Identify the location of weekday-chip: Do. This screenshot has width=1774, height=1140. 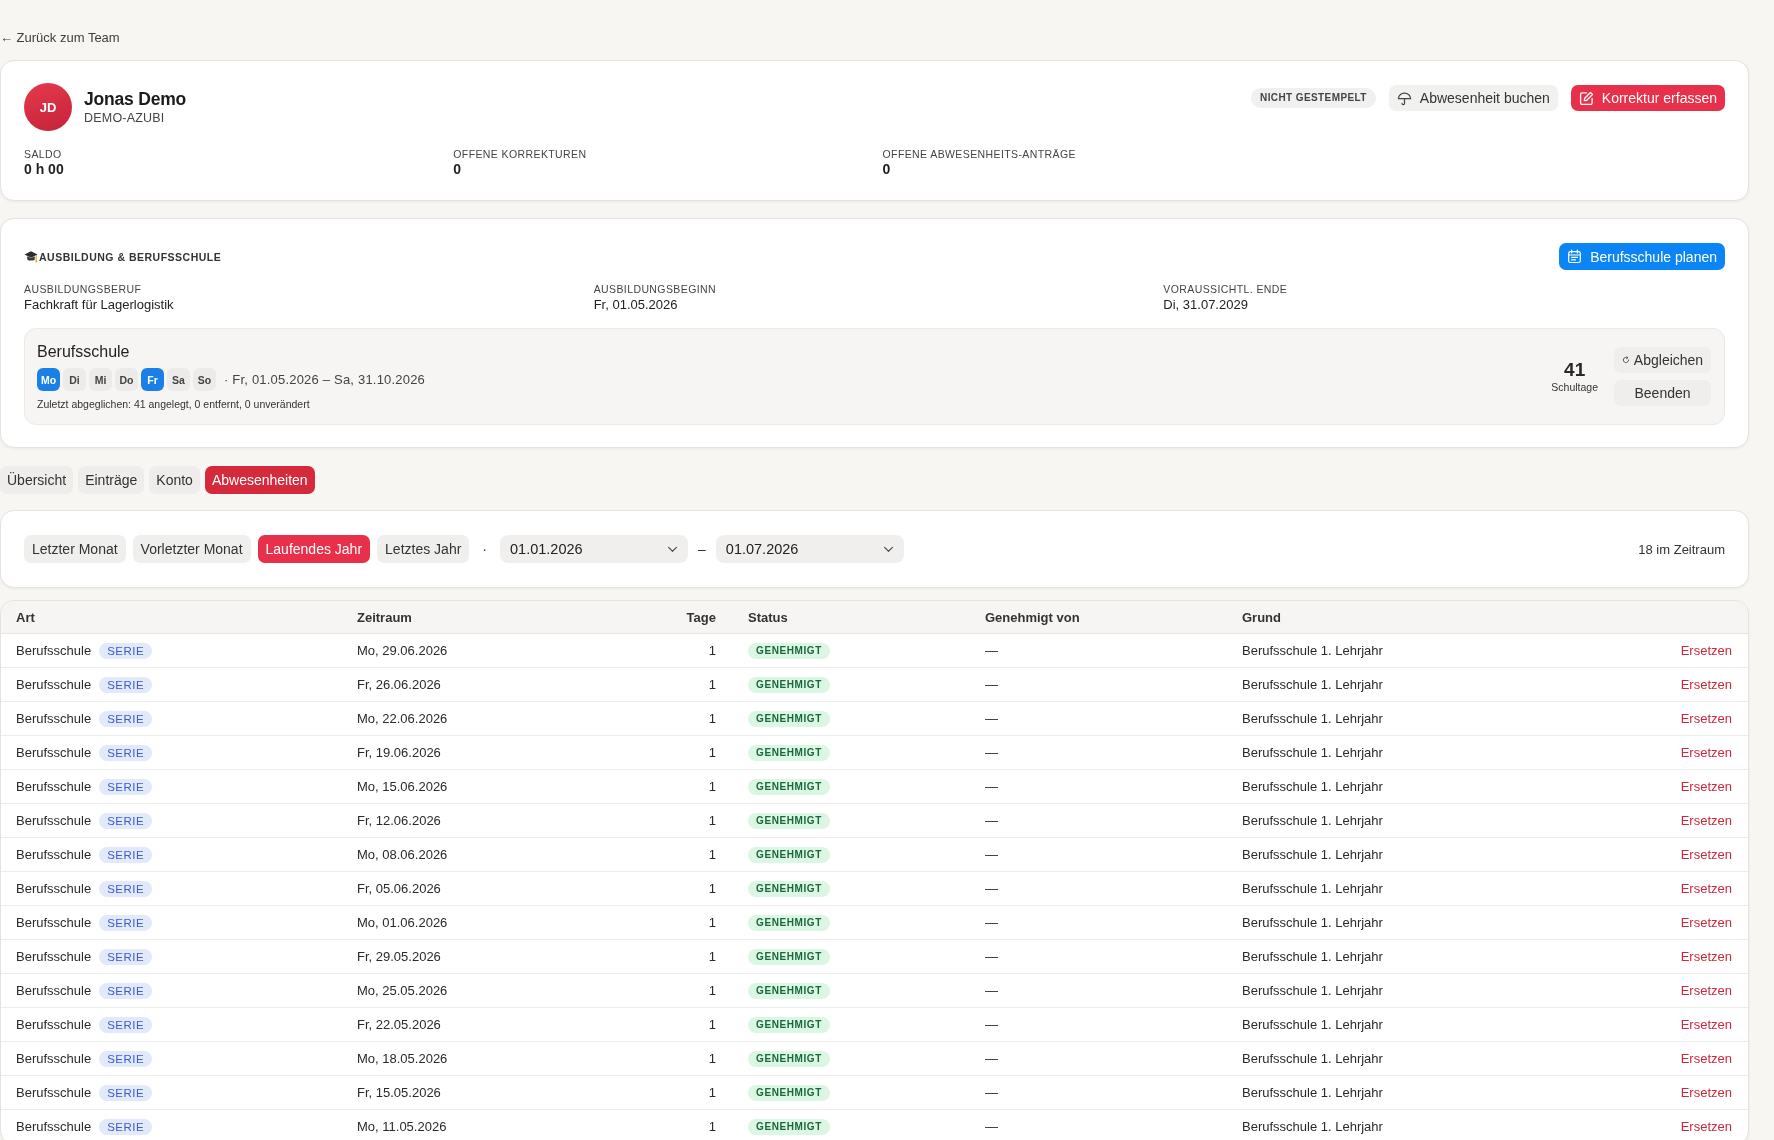
(126, 379).